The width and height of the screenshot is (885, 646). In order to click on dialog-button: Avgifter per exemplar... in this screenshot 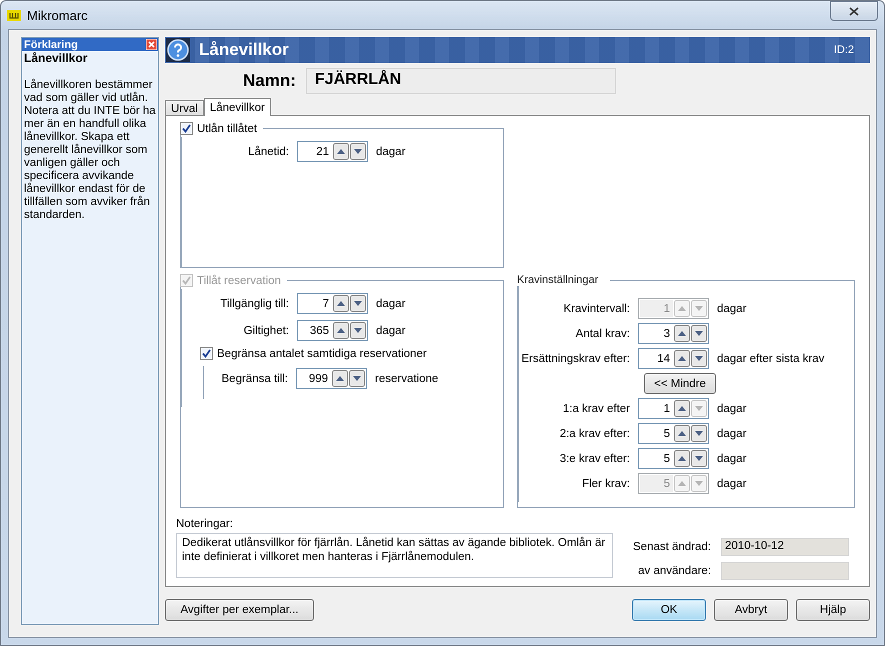, I will do `click(239, 610)`.